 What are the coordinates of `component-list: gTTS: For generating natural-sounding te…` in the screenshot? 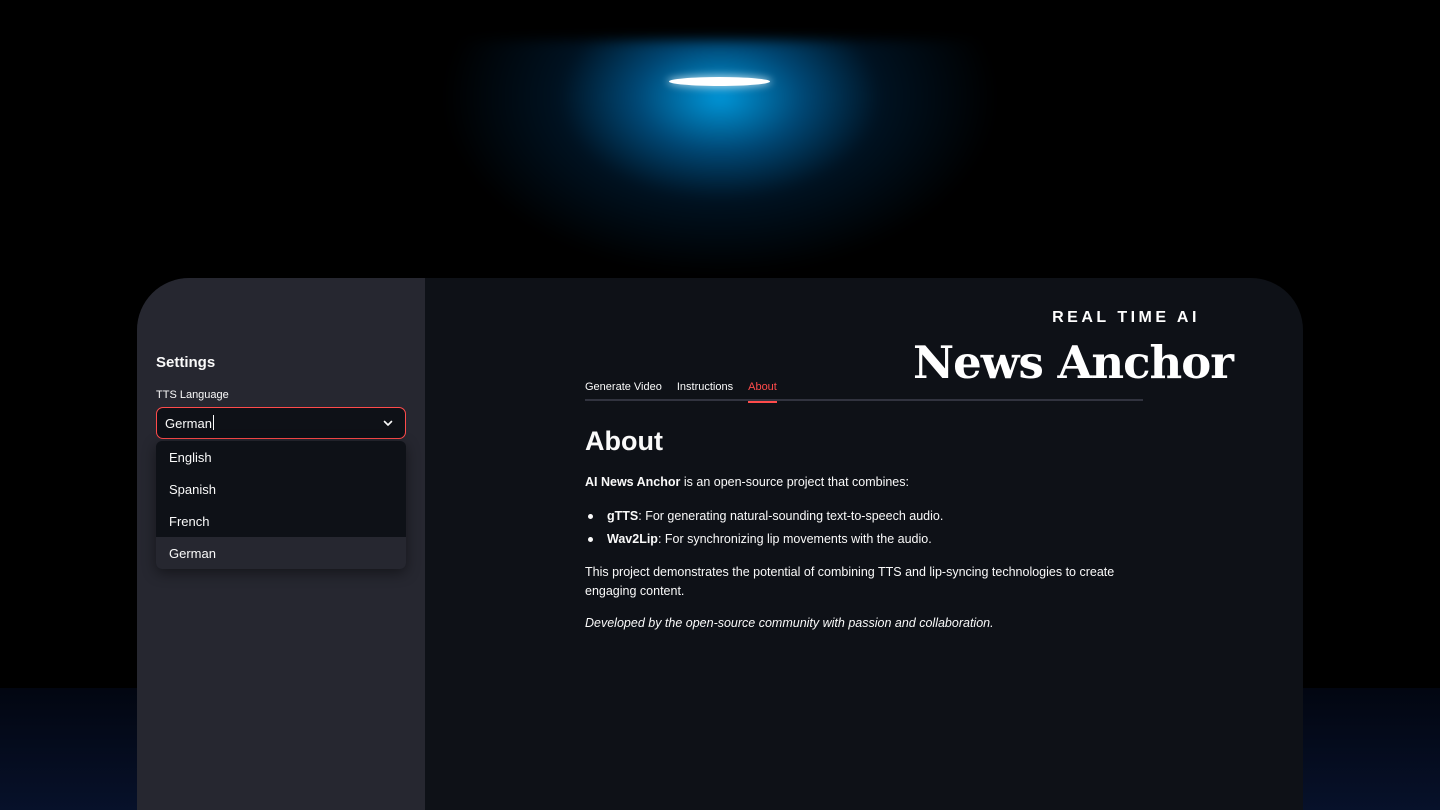 It's located at (875, 528).